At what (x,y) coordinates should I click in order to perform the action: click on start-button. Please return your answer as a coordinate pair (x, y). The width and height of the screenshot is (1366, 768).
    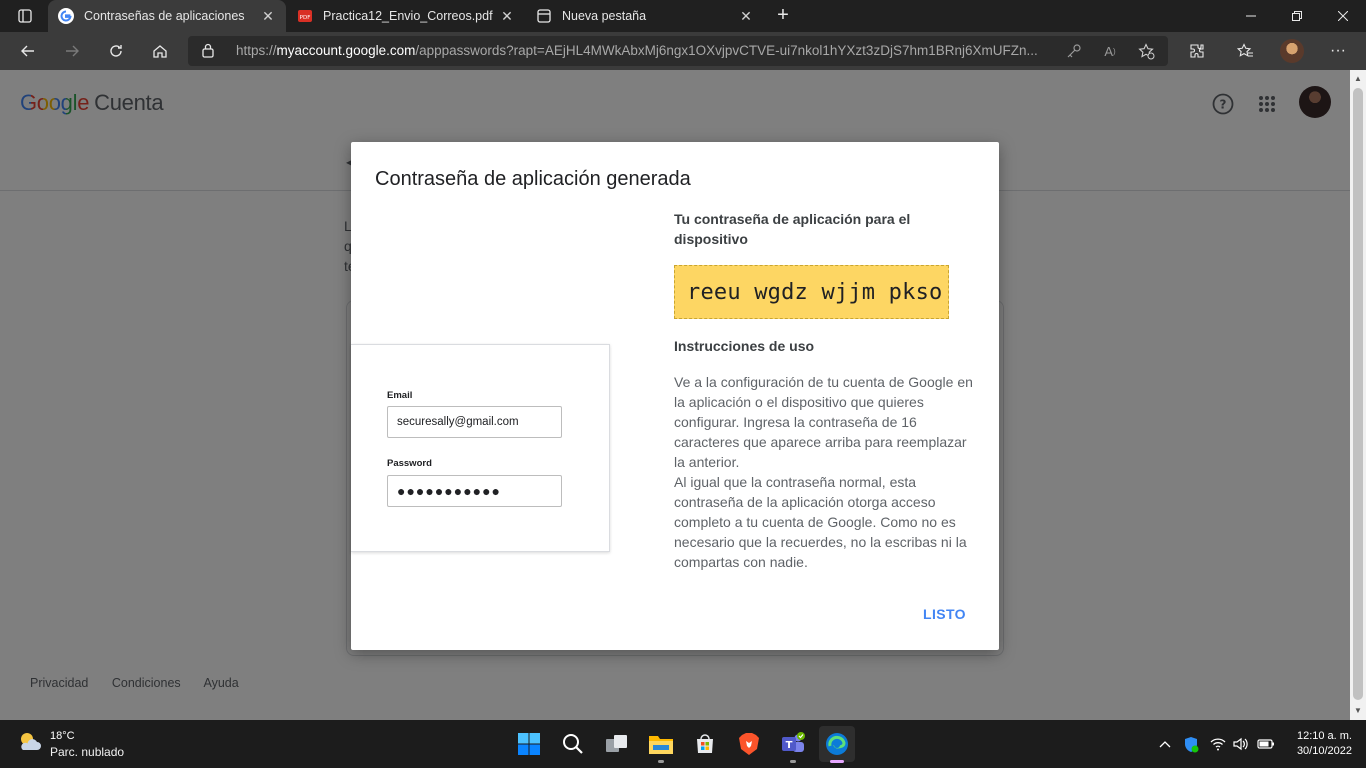
    Looking at the image, I should click on (529, 744).